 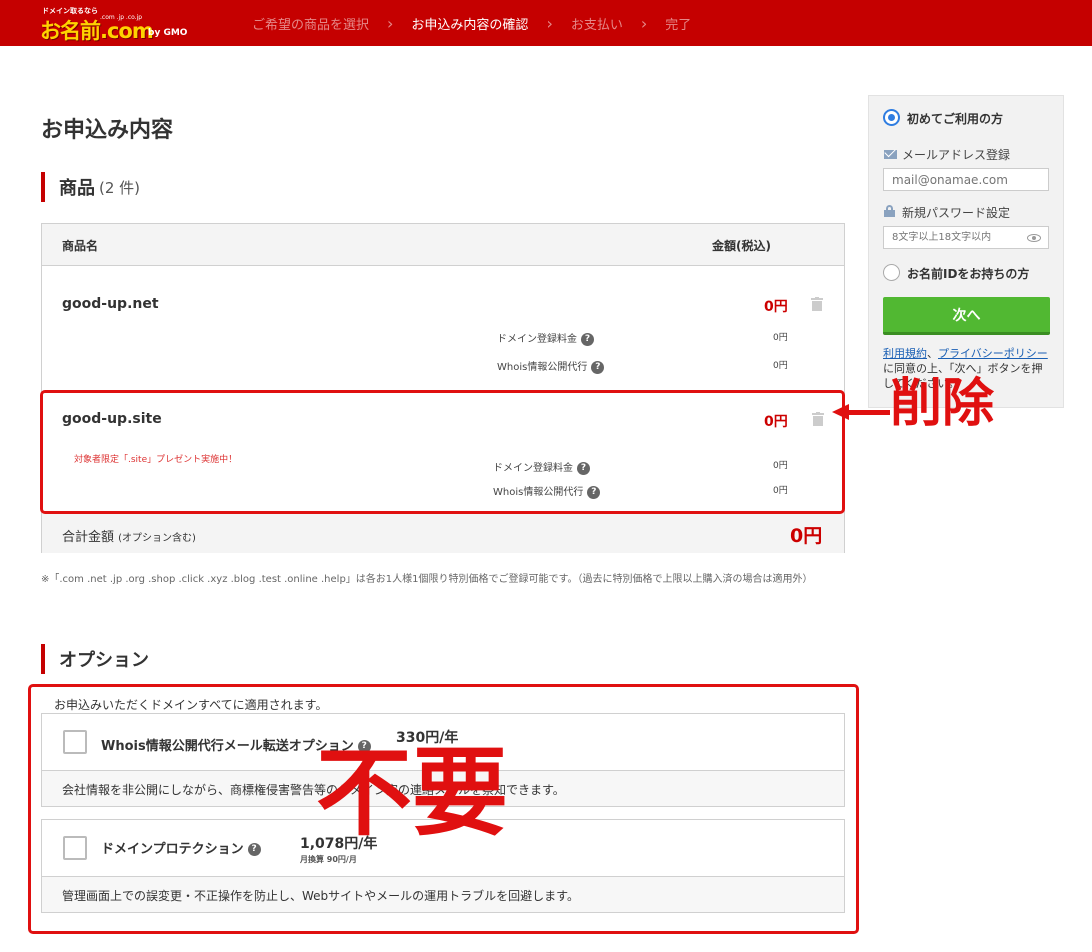 I want to click on arrow-left-icon, so click(x=840, y=412).